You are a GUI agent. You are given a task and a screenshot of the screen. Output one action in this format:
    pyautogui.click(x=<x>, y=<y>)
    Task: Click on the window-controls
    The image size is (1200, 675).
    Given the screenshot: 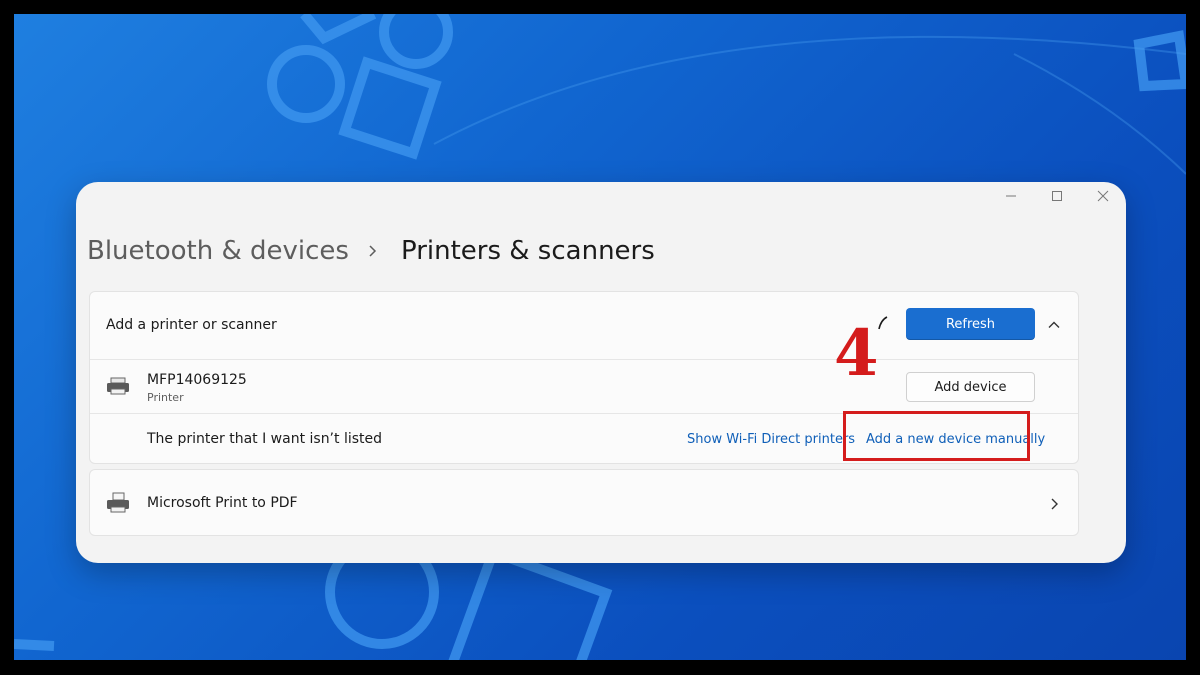 What is the action you would take?
    pyautogui.click(x=1057, y=196)
    